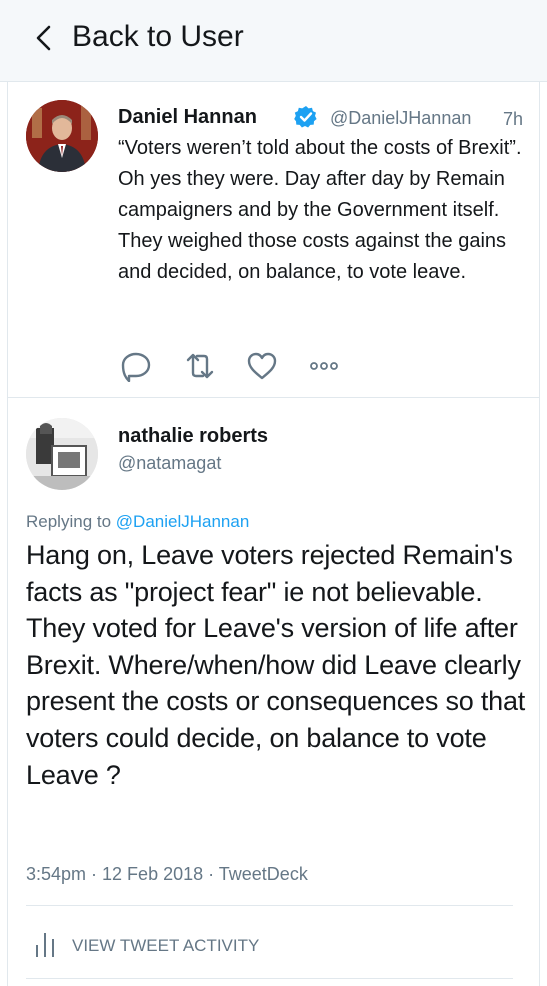  I want to click on retweet-icon, so click(200, 366).